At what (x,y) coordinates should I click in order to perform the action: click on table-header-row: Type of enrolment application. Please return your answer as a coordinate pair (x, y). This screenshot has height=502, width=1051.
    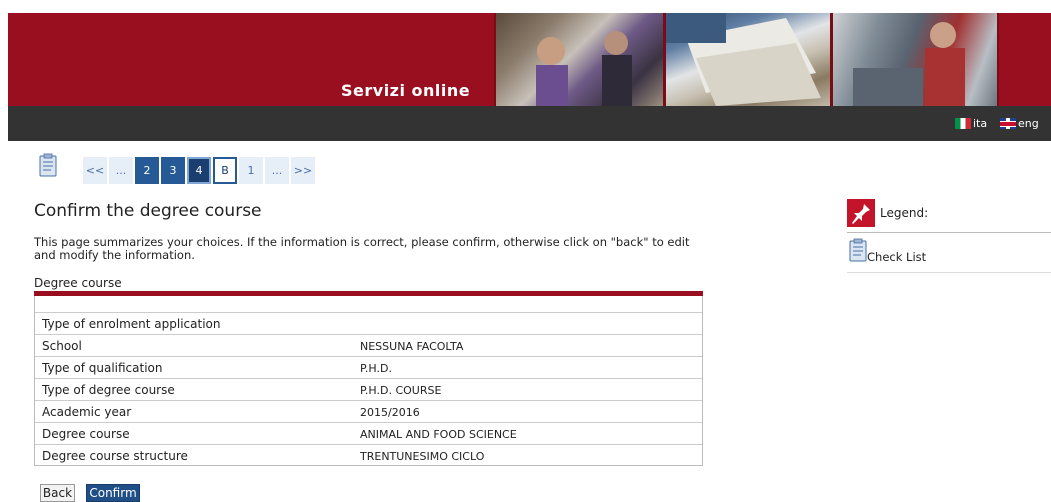
    Looking at the image, I should click on (368, 323).